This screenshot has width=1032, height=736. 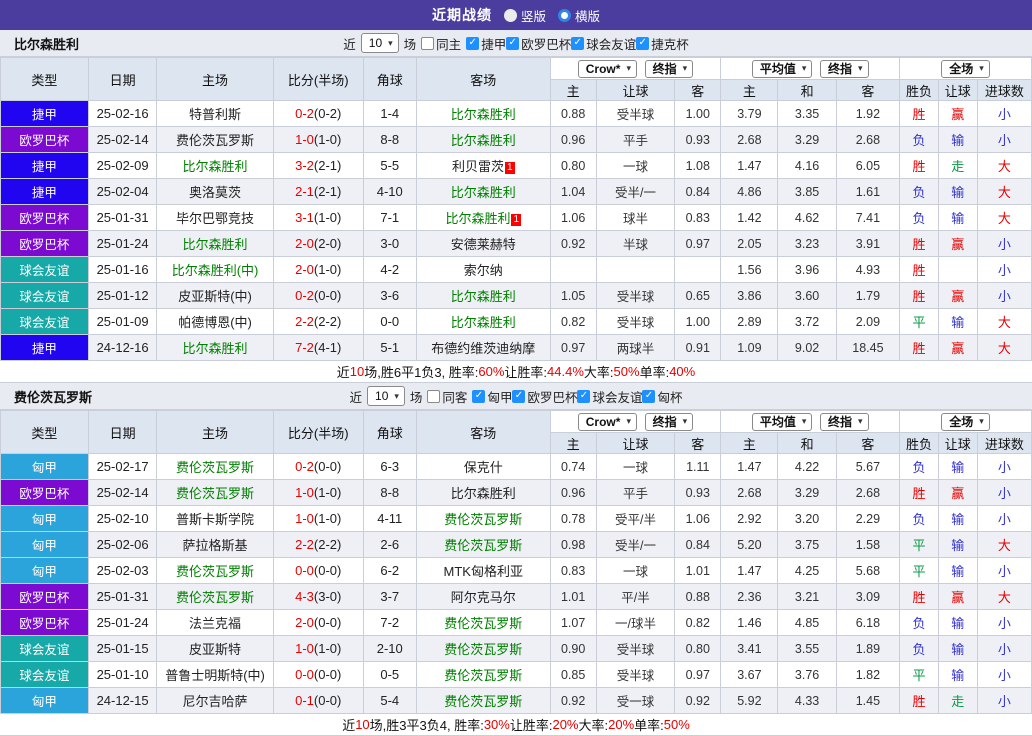 What do you see at coordinates (603, 421) in the screenshot?
I see `crow-select-value: Crow*` at bounding box center [603, 421].